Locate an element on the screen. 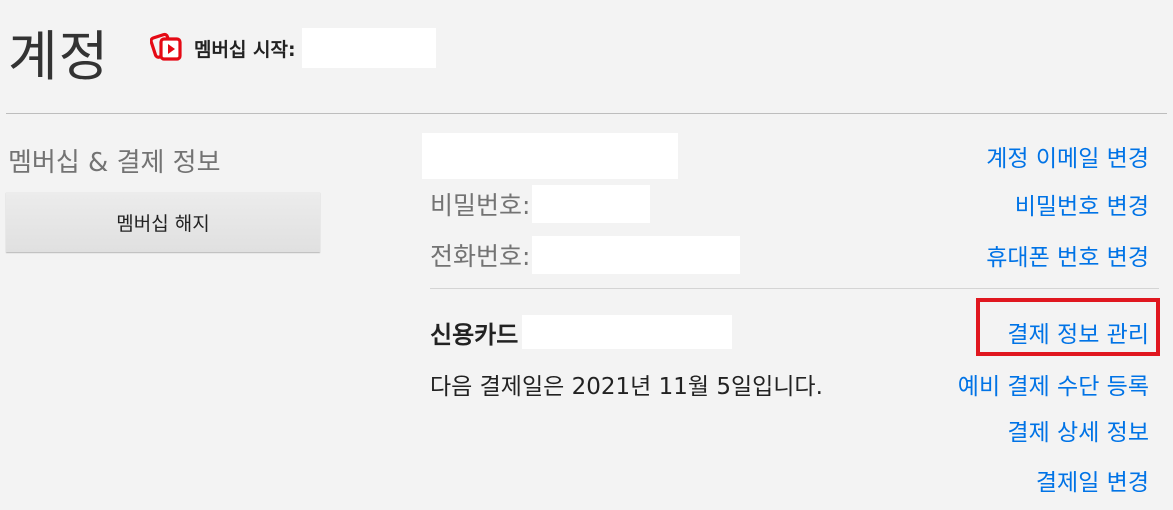 Image resolution: width=1173 pixels, height=510 pixels. password-label: 비밀번호: is located at coordinates (480, 205).